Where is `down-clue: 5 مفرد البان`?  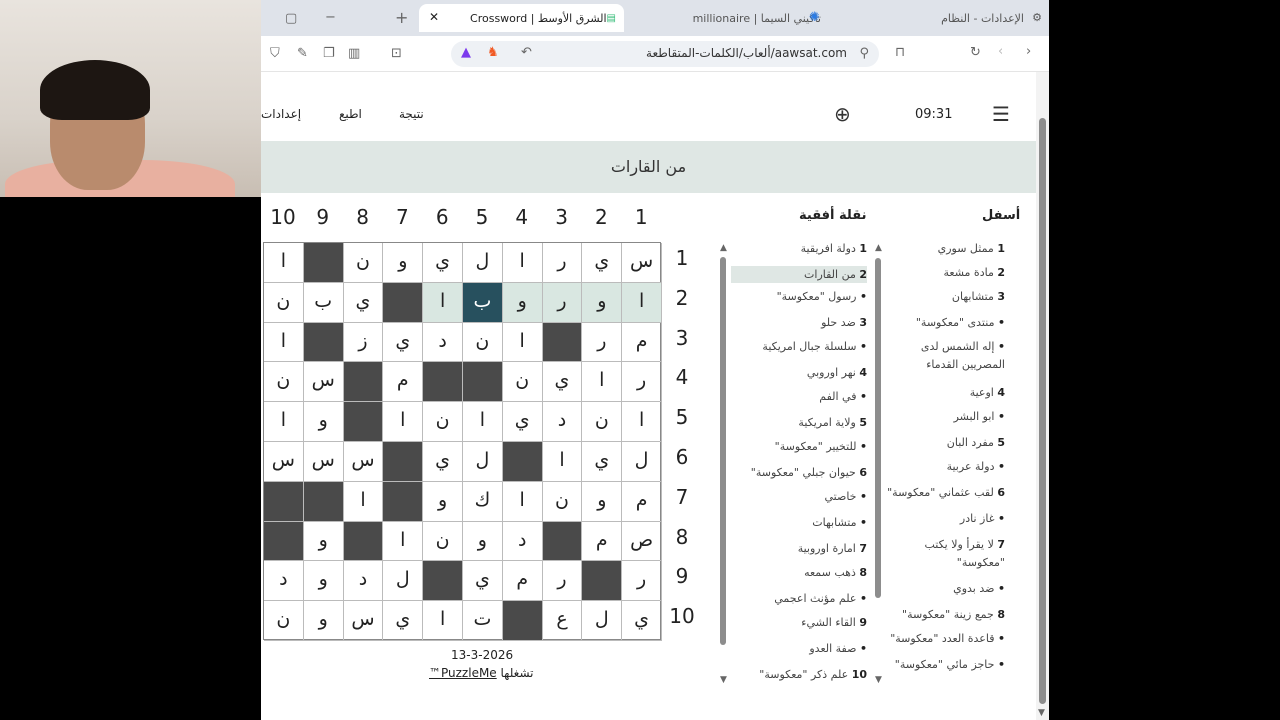 down-clue: 5 مفرد البان is located at coordinates (976, 442).